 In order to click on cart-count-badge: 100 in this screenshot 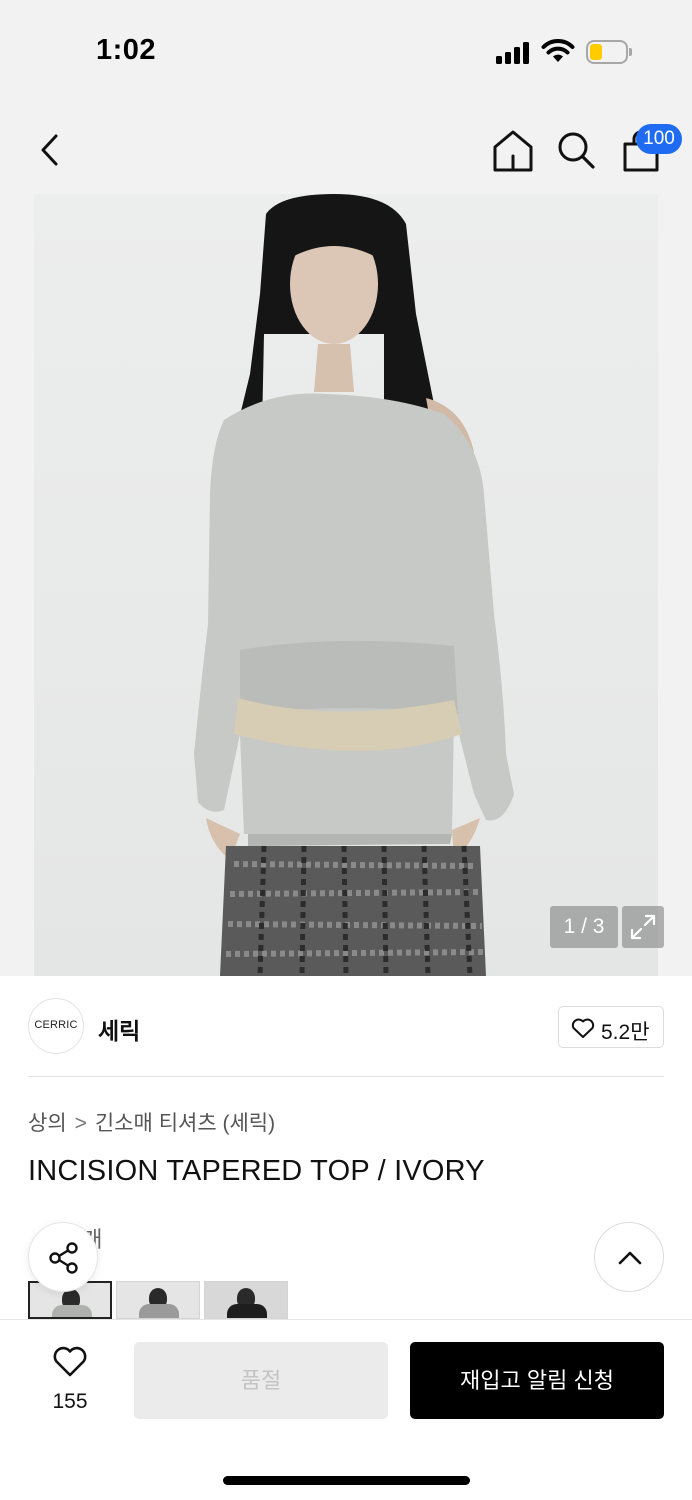, I will do `click(659, 139)`.